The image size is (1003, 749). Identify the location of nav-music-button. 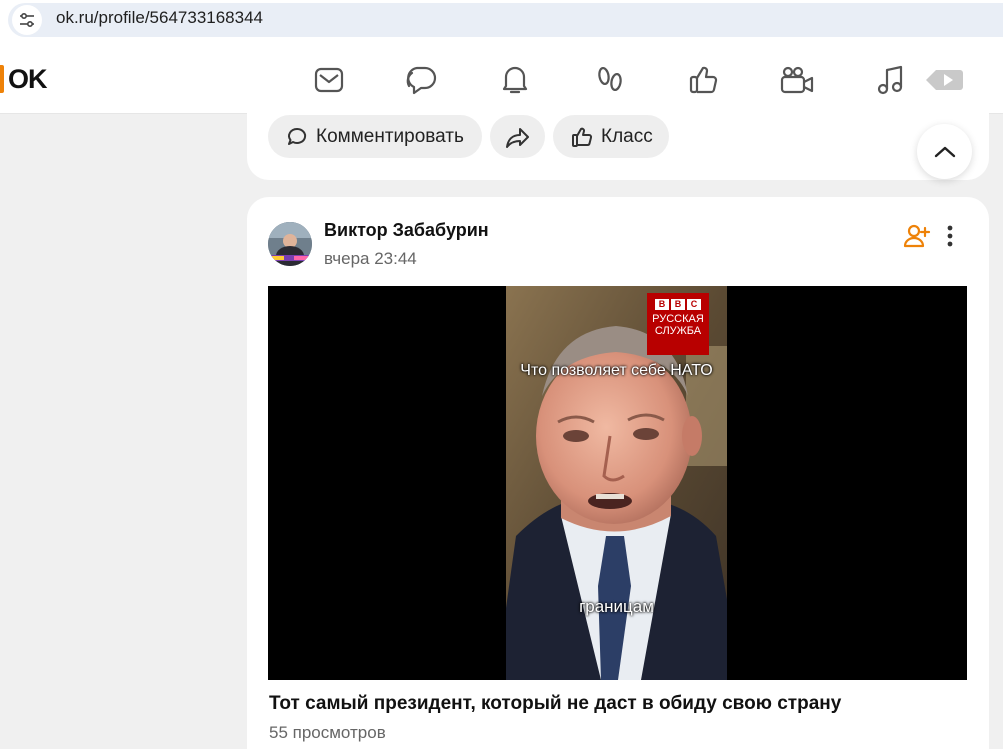
(890, 80).